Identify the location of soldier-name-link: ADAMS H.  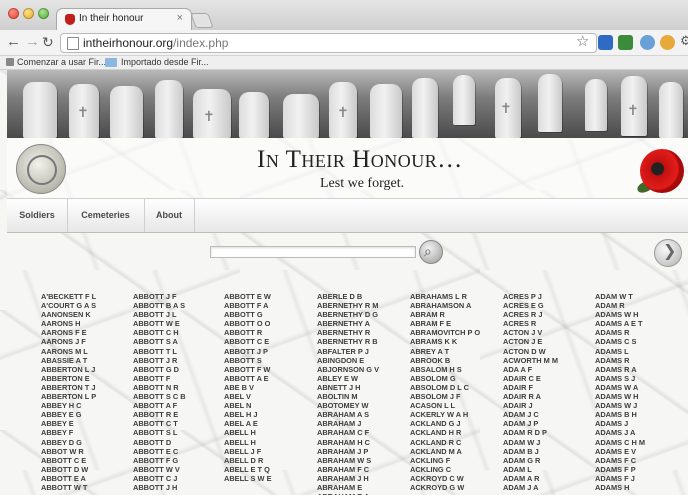
(640, 487).